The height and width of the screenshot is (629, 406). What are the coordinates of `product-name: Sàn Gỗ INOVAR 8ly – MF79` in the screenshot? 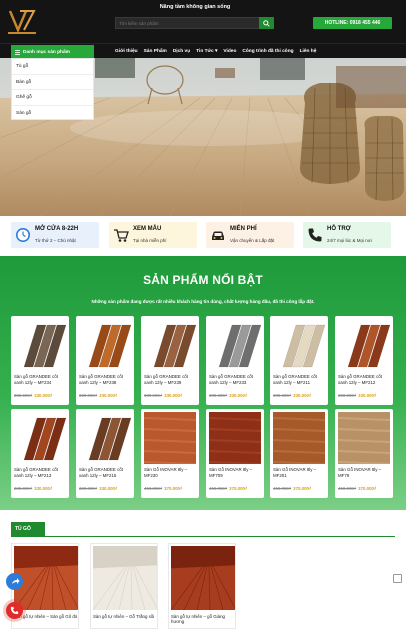 It's located at (365, 472).